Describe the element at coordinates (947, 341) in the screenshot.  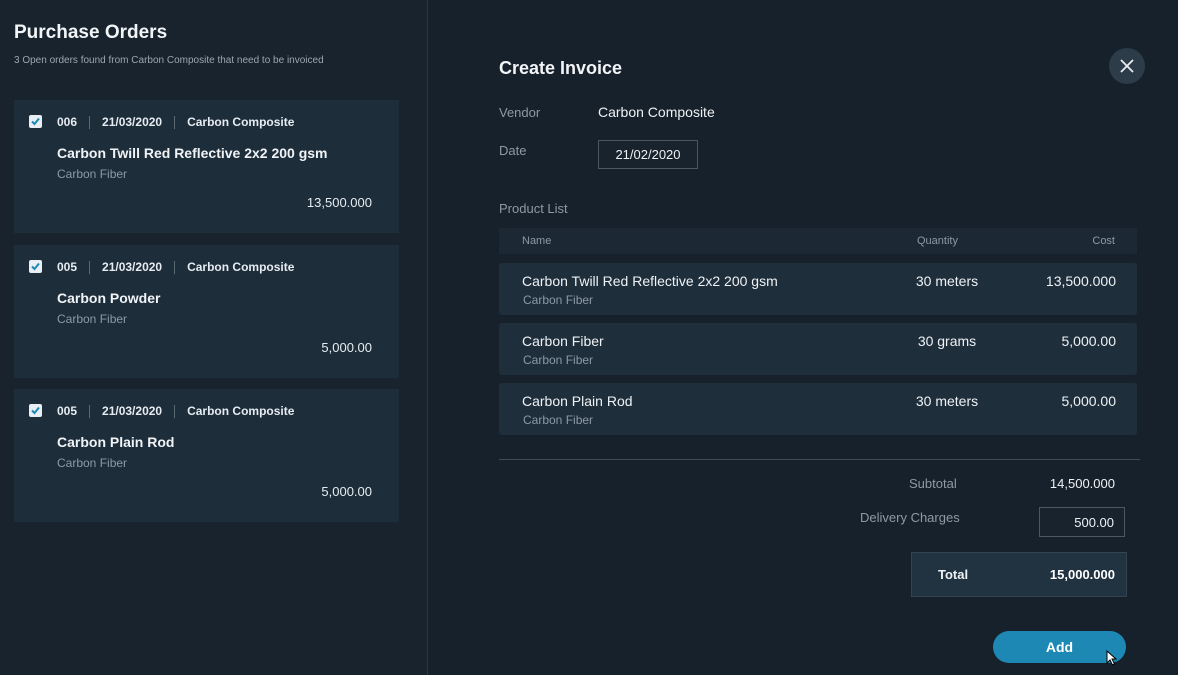
I see `product-quantity: 30 grams` at that location.